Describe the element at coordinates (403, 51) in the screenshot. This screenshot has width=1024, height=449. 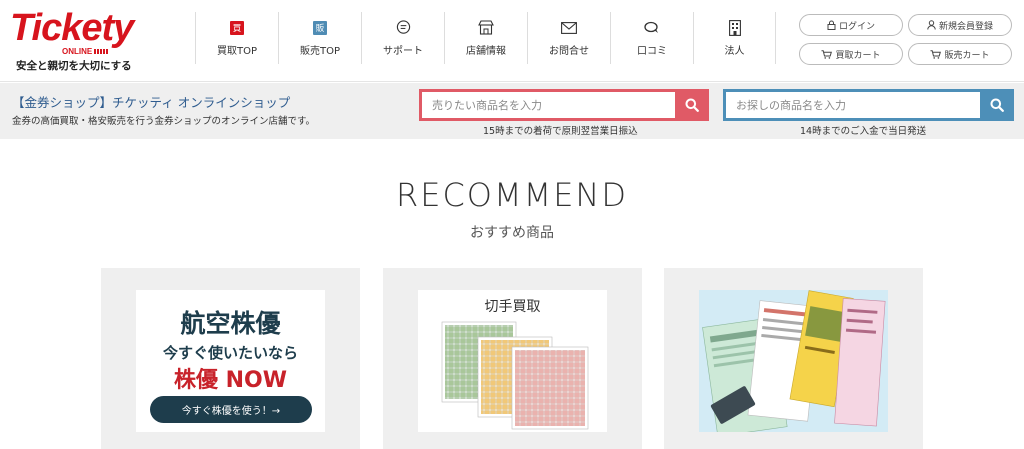
I see `nav-label: サポート` at that location.